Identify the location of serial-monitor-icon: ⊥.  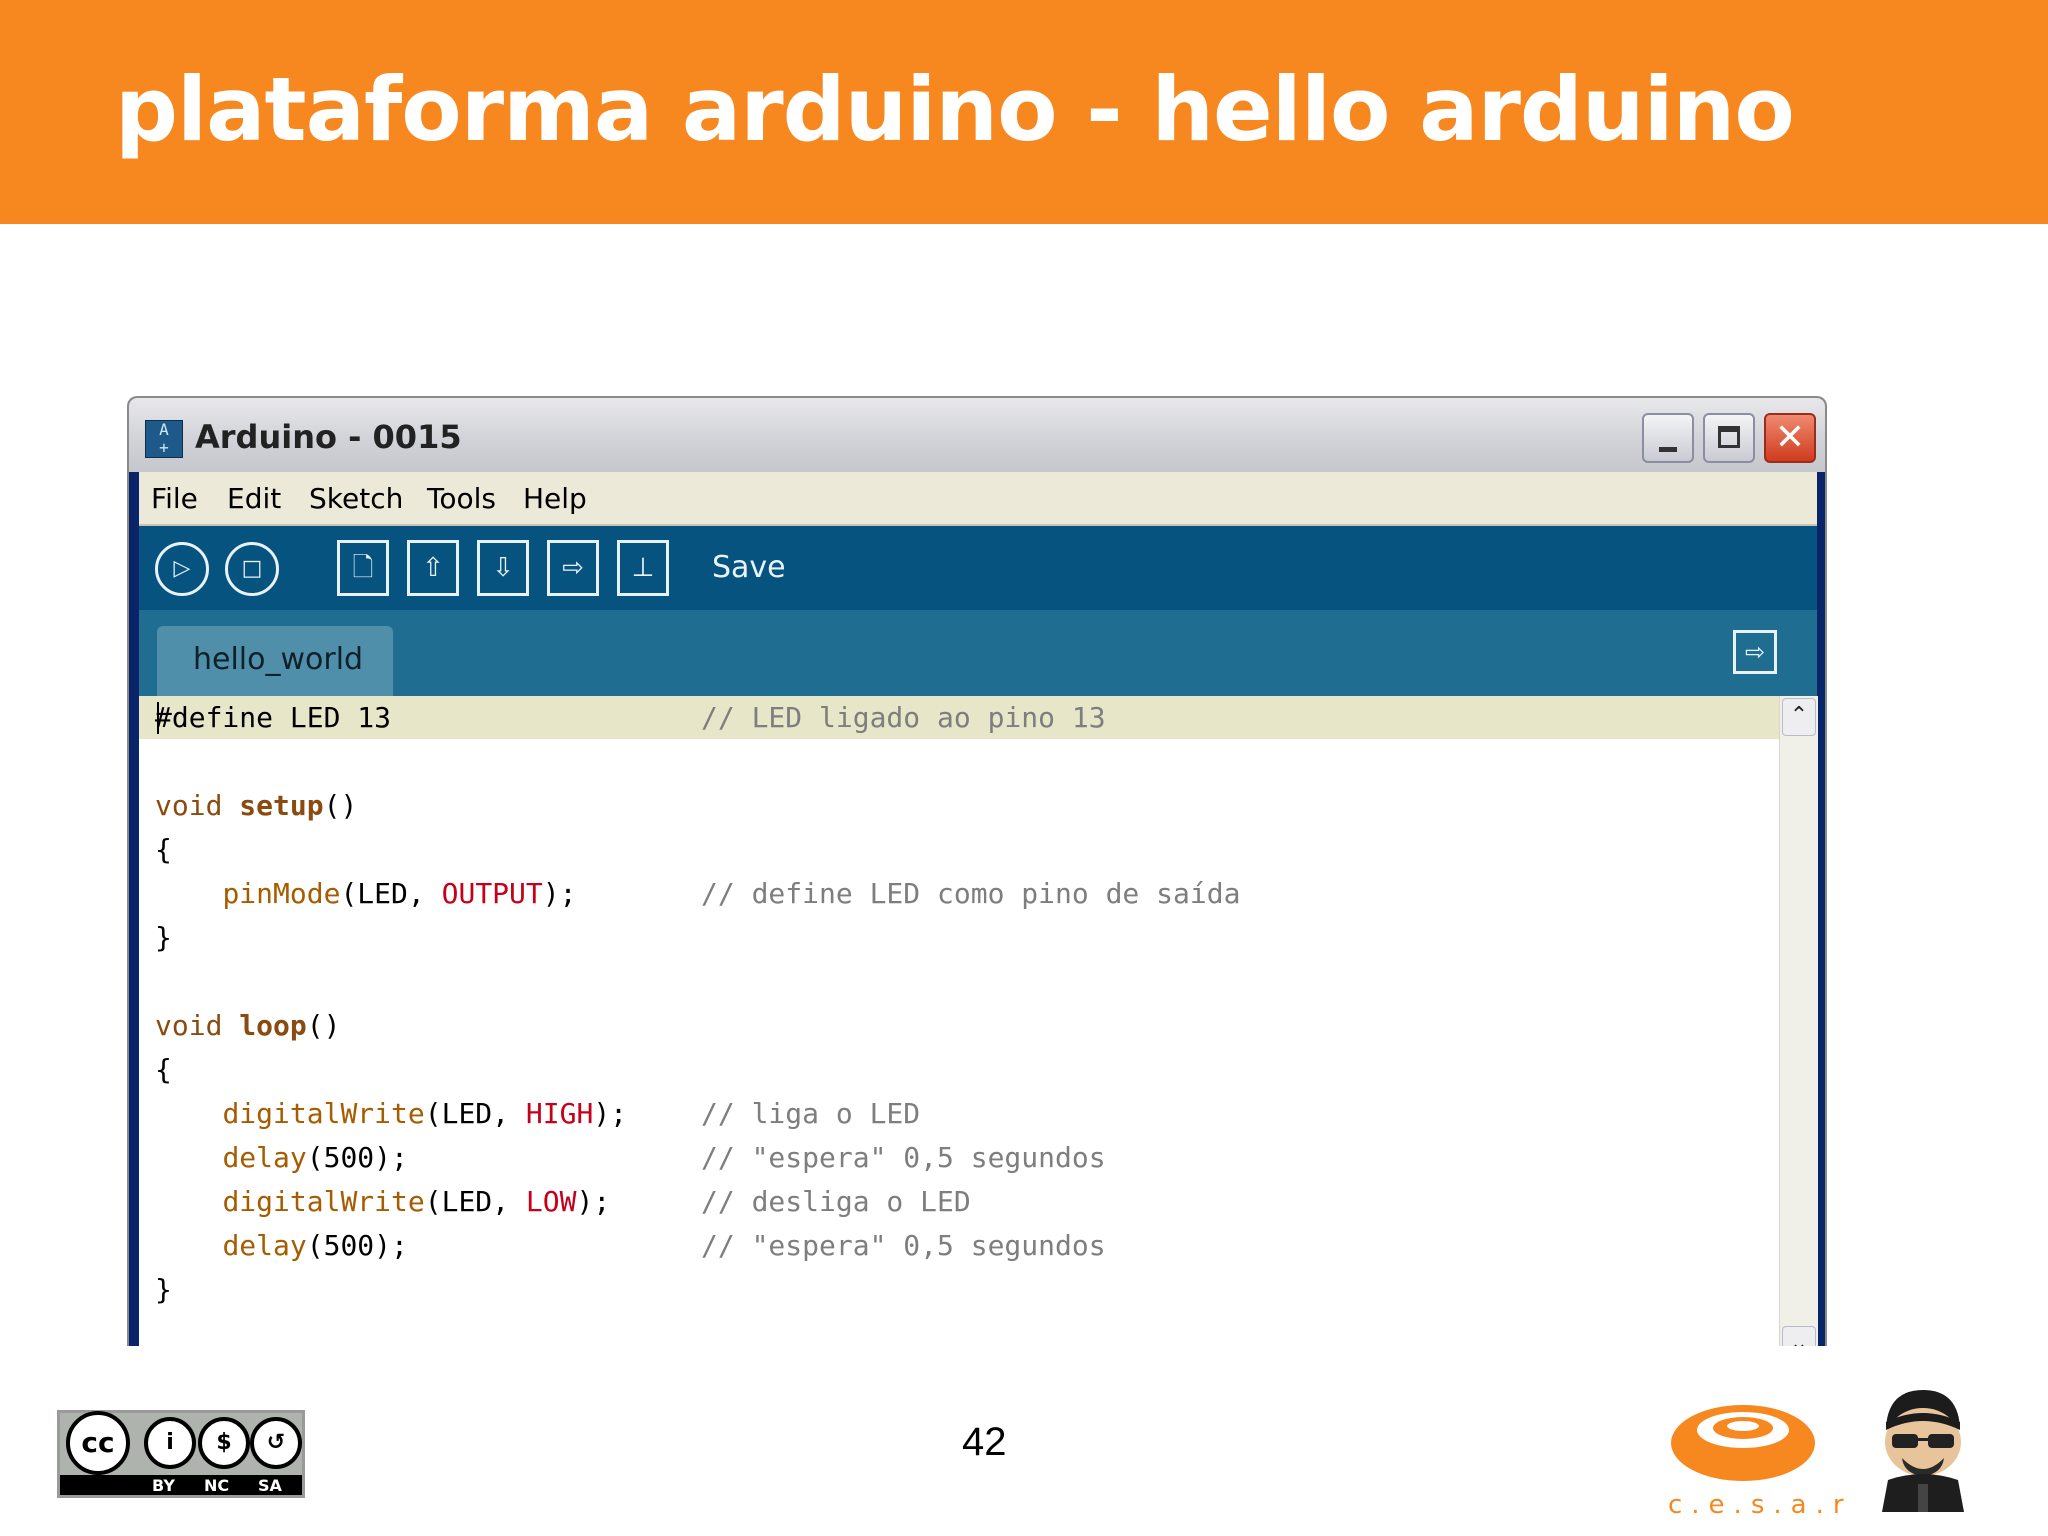
(643, 568).